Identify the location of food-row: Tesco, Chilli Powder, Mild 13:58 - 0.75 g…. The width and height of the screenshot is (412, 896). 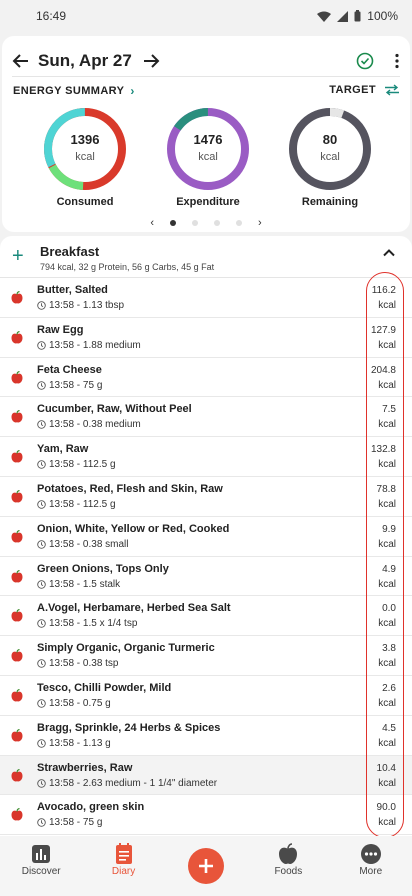
(206, 695).